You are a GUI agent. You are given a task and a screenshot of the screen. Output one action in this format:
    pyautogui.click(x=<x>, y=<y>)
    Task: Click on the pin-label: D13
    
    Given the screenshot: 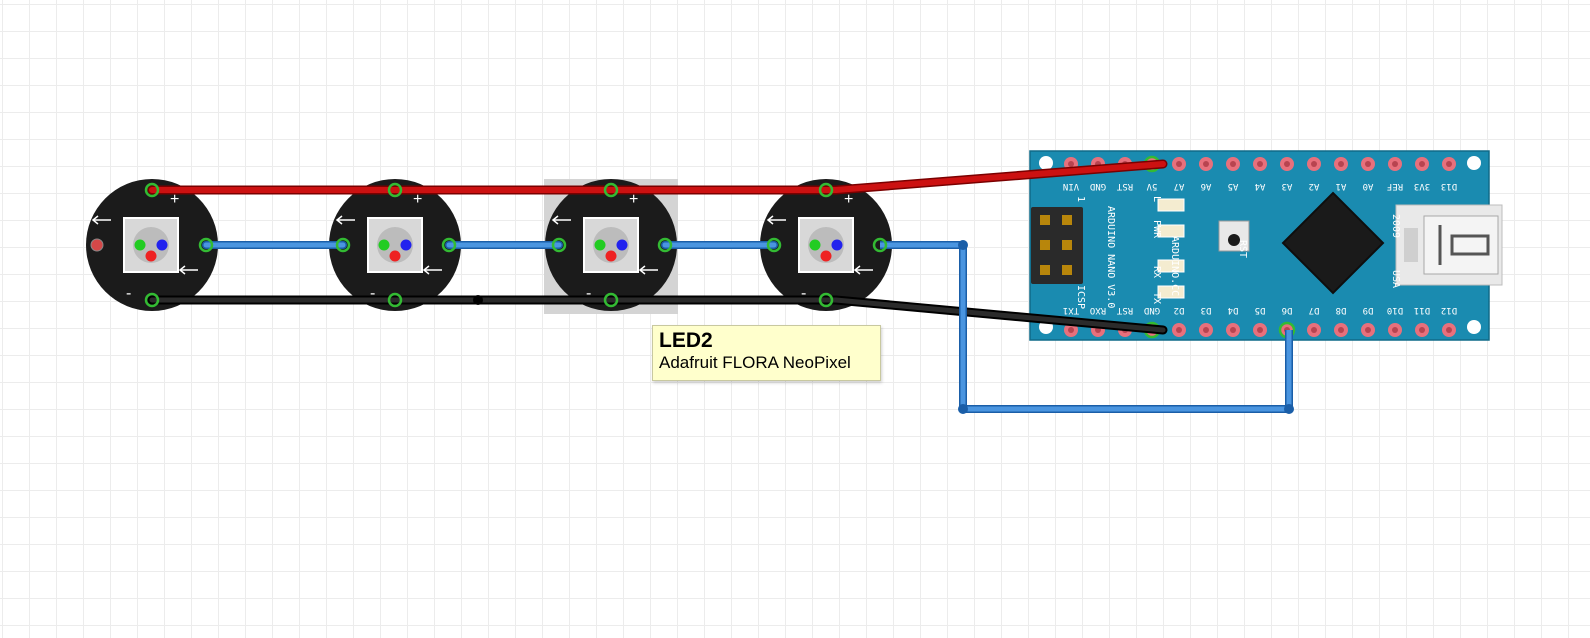 What is the action you would take?
    pyautogui.click(x=1449, y=186)
    